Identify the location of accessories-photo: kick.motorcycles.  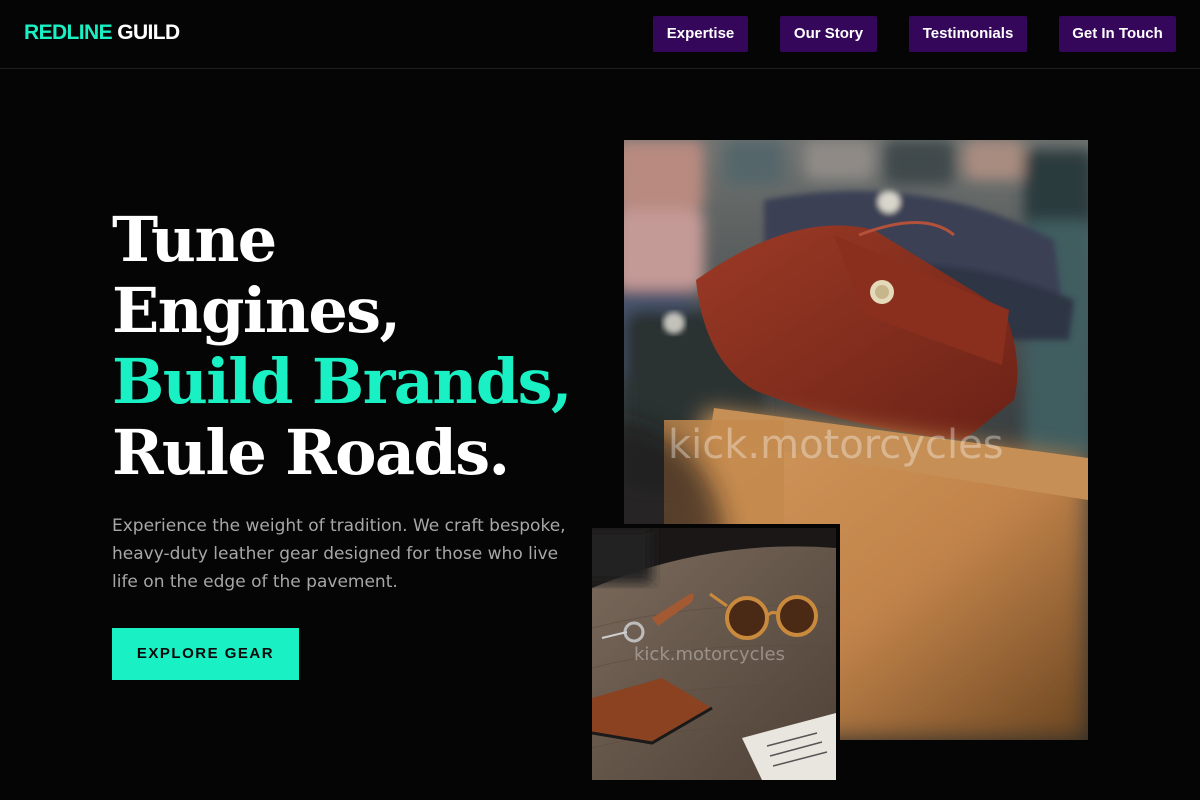
(714, 654).